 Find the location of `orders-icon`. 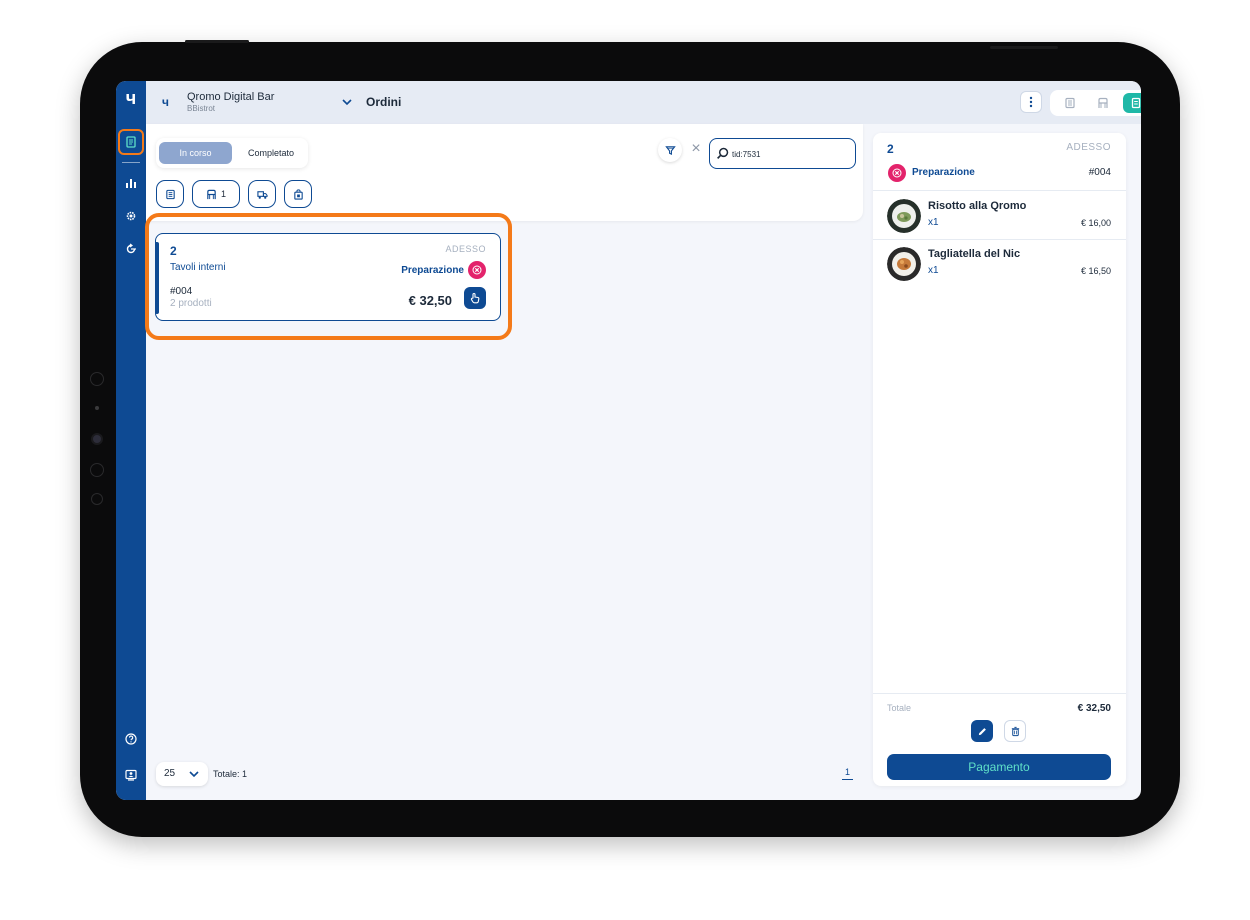

orders-icon is located at coordinates (131, 142).